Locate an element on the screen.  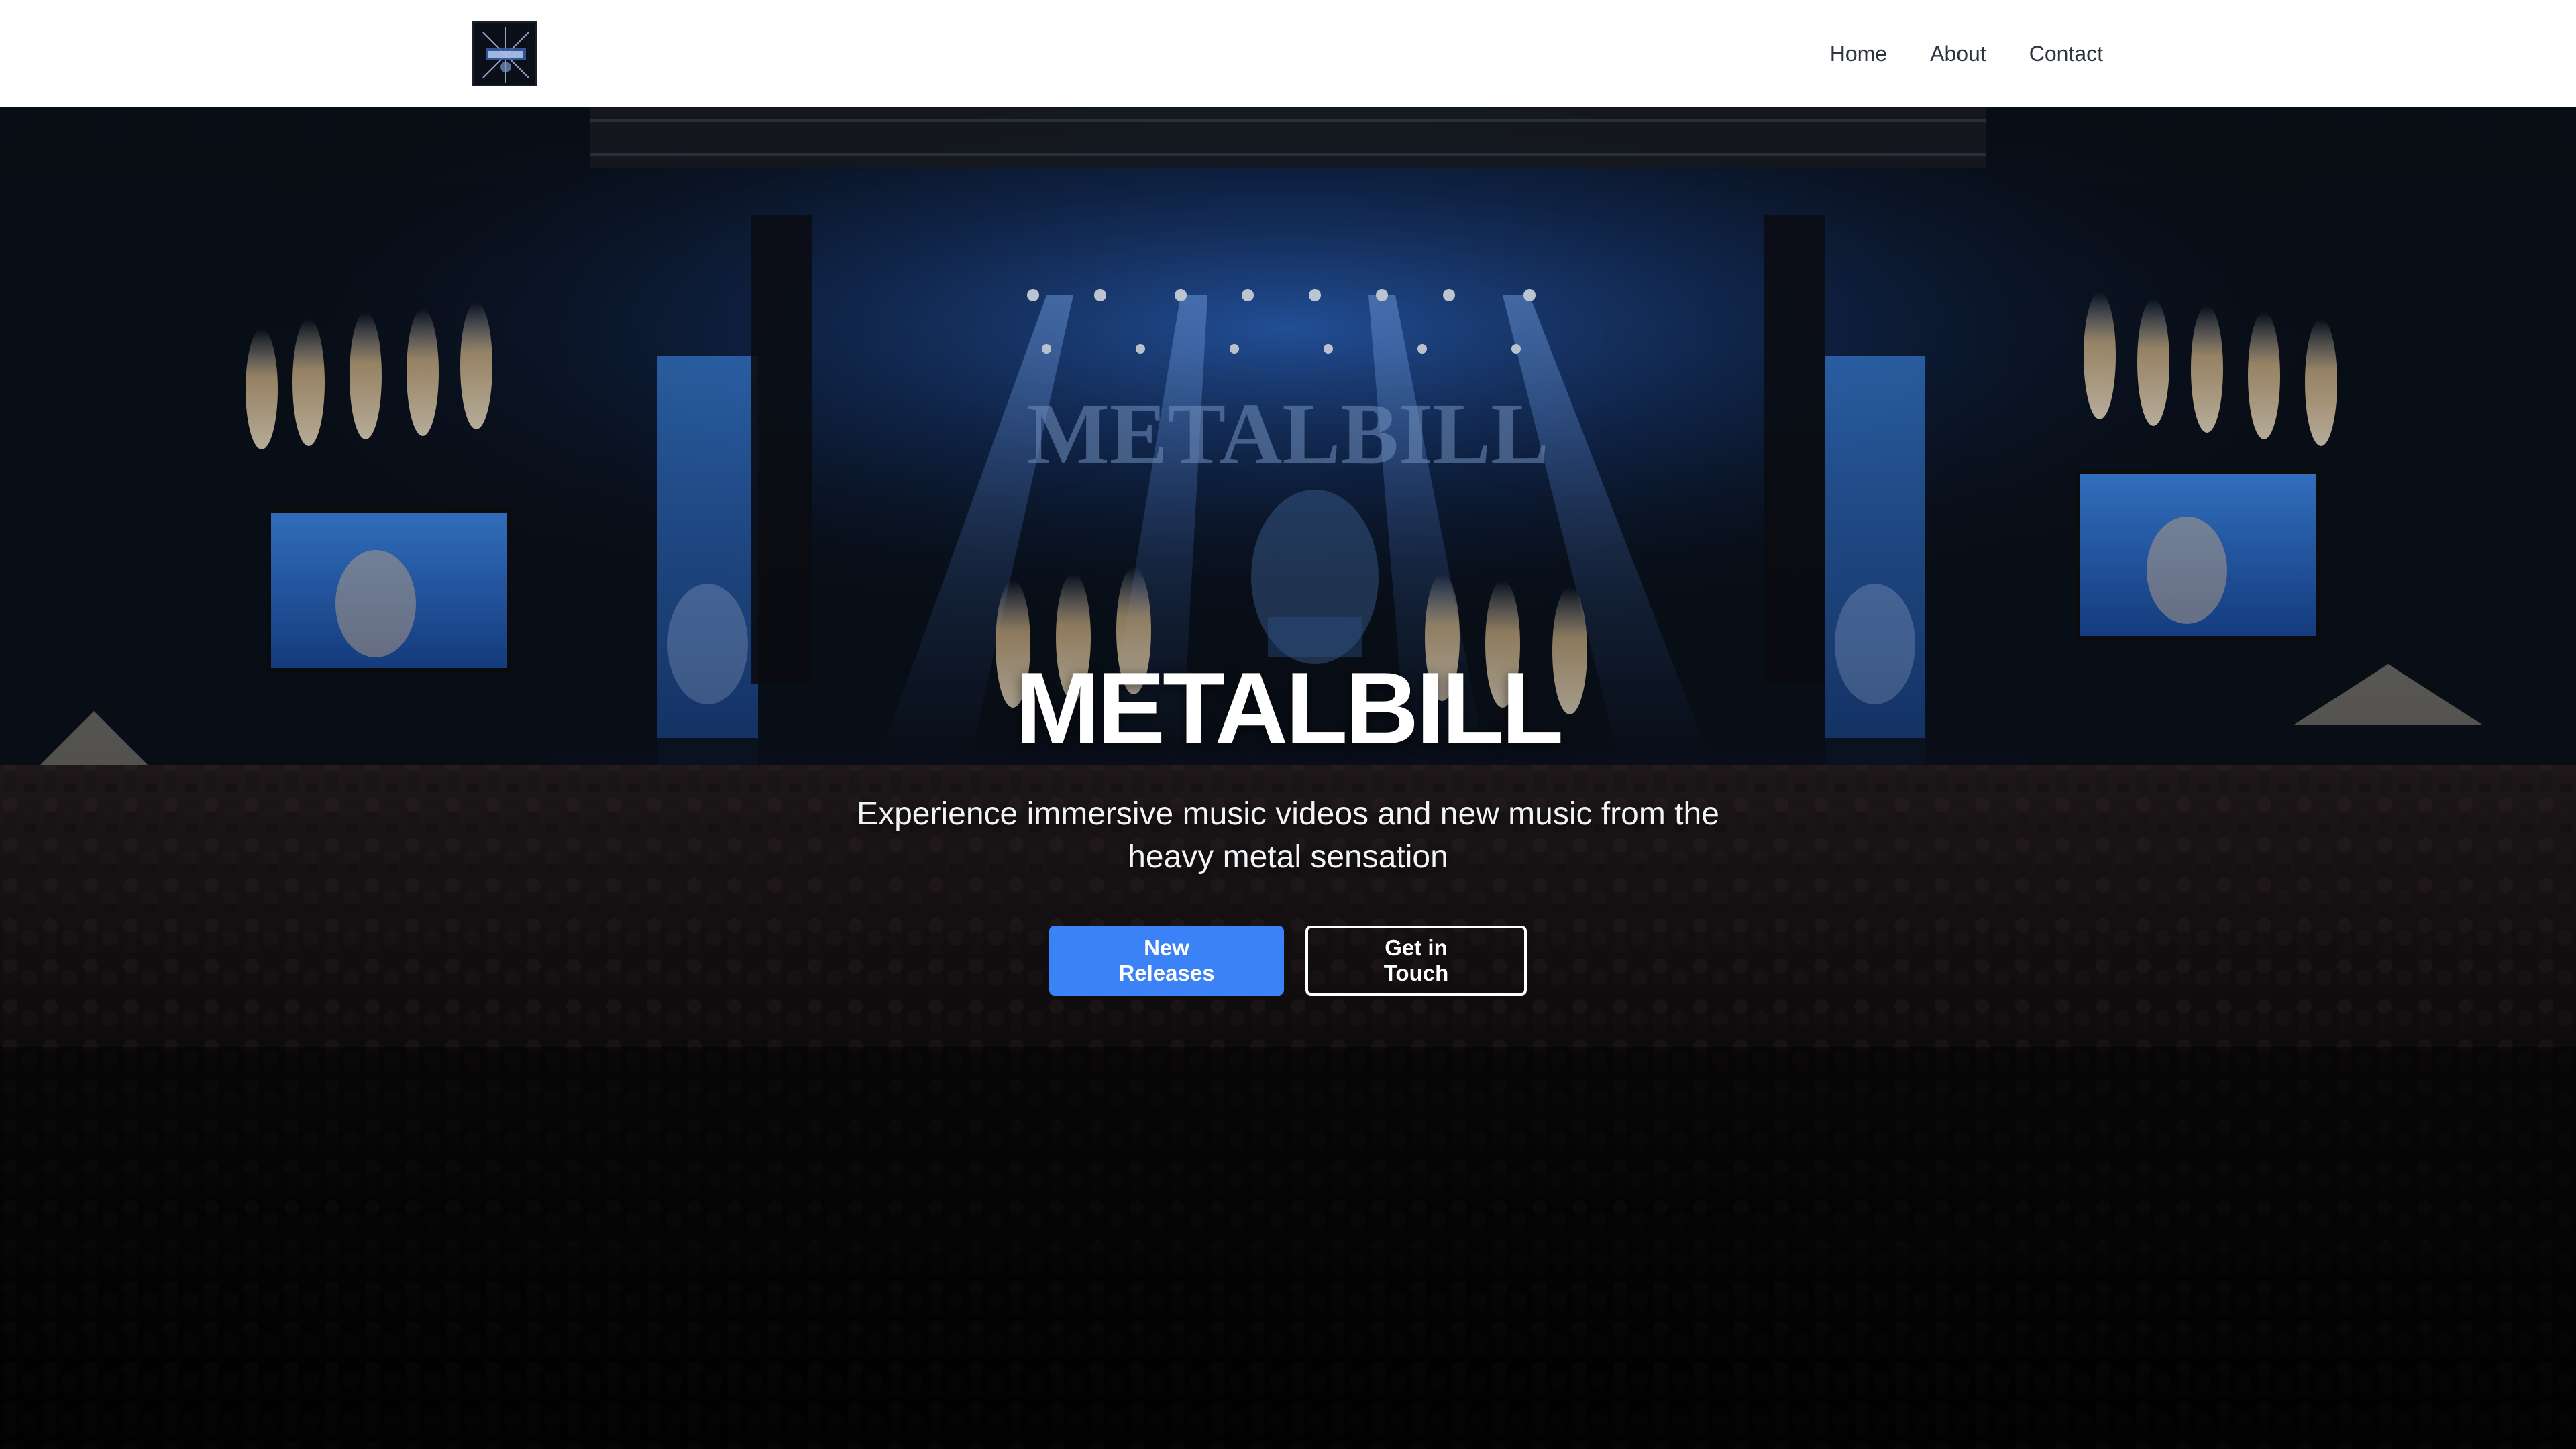
nav-link-home: Home is located at coordinates (1858, 54).